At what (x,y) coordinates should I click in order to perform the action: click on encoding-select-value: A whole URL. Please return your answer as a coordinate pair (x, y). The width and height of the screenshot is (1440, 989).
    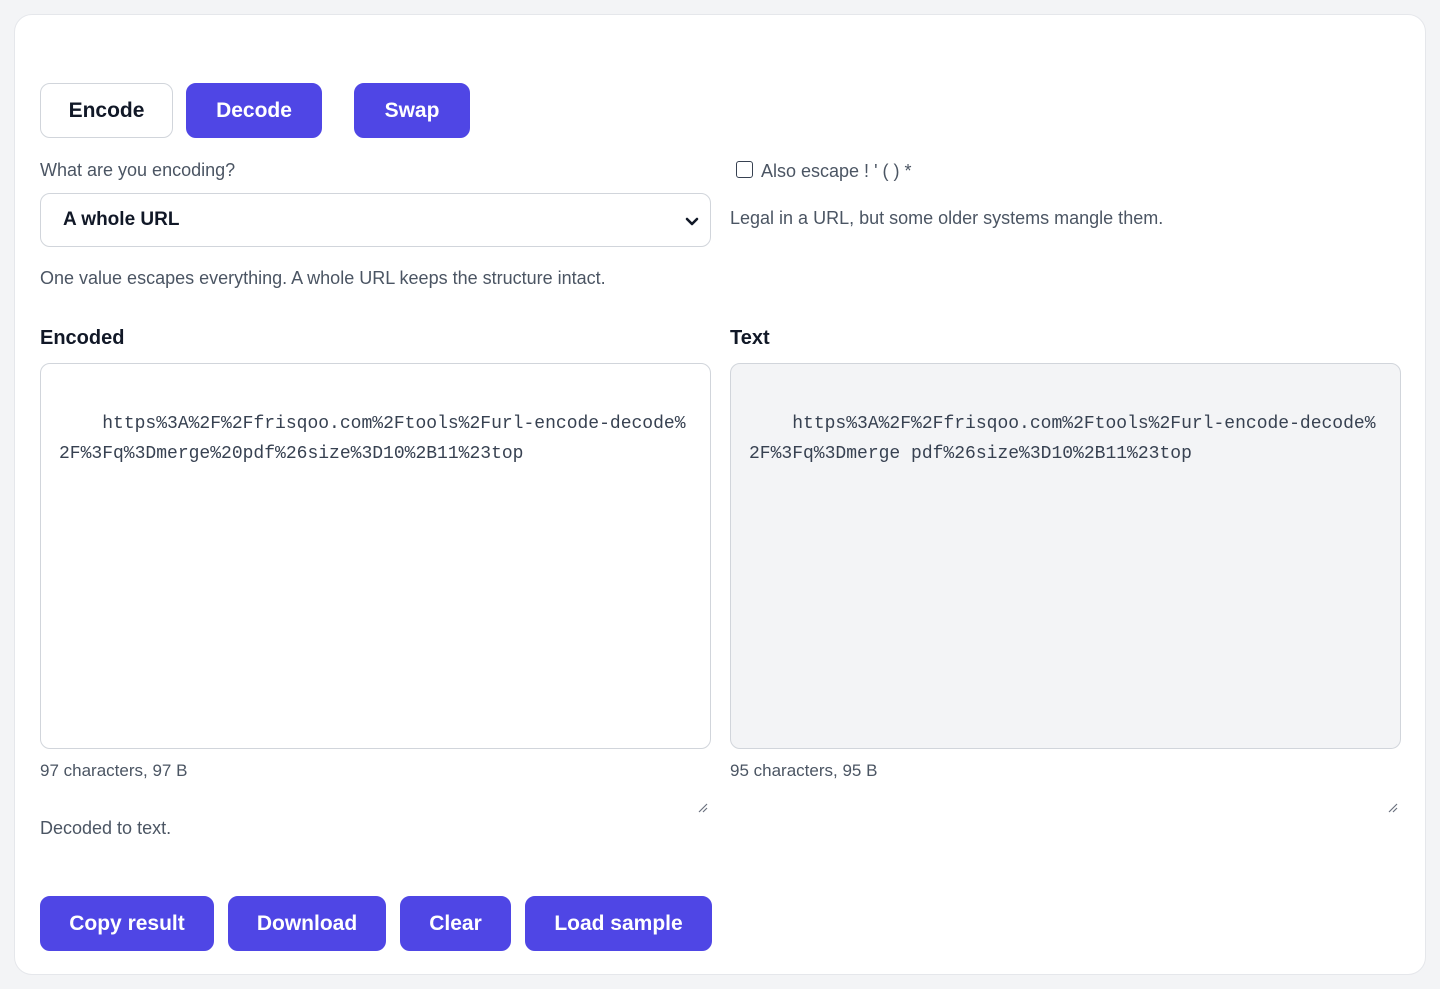
    Looking at the image, I should click on (121, 219).